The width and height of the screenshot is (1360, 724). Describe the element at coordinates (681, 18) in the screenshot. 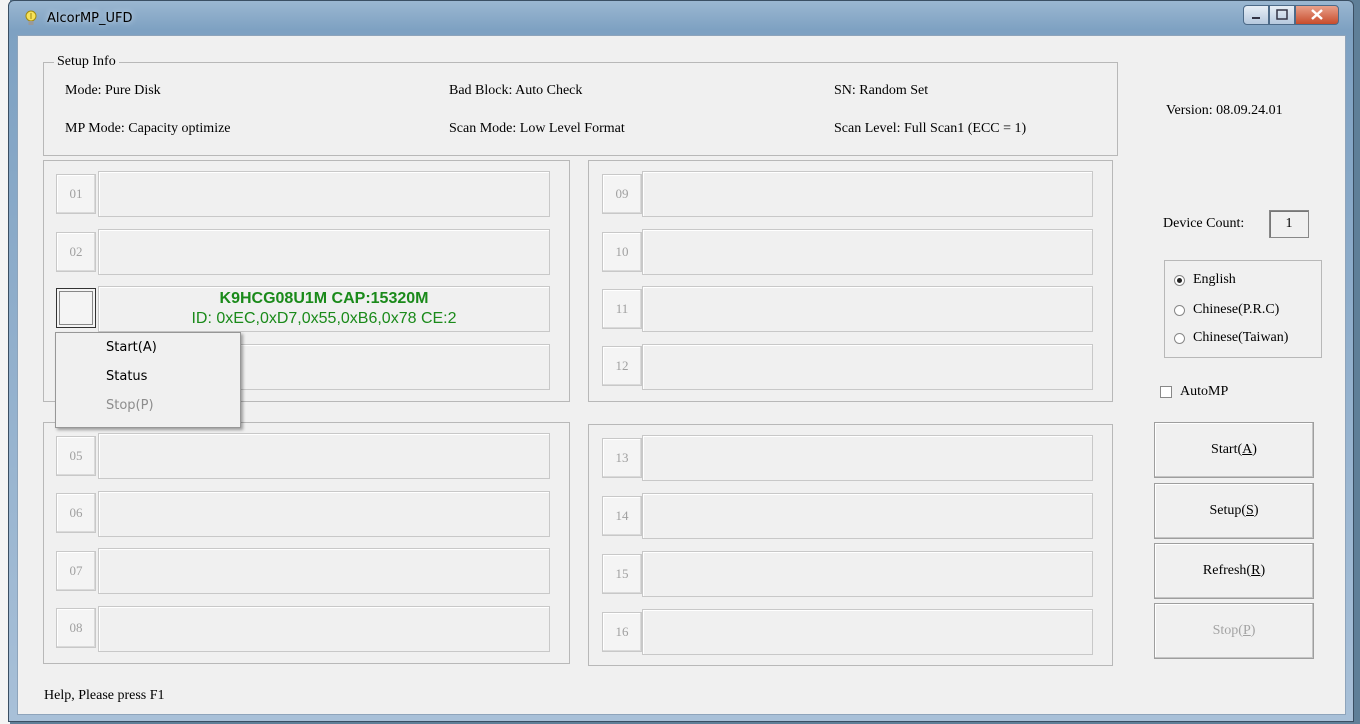

I see `title-bar: AlcorMP_UFD` at that location.